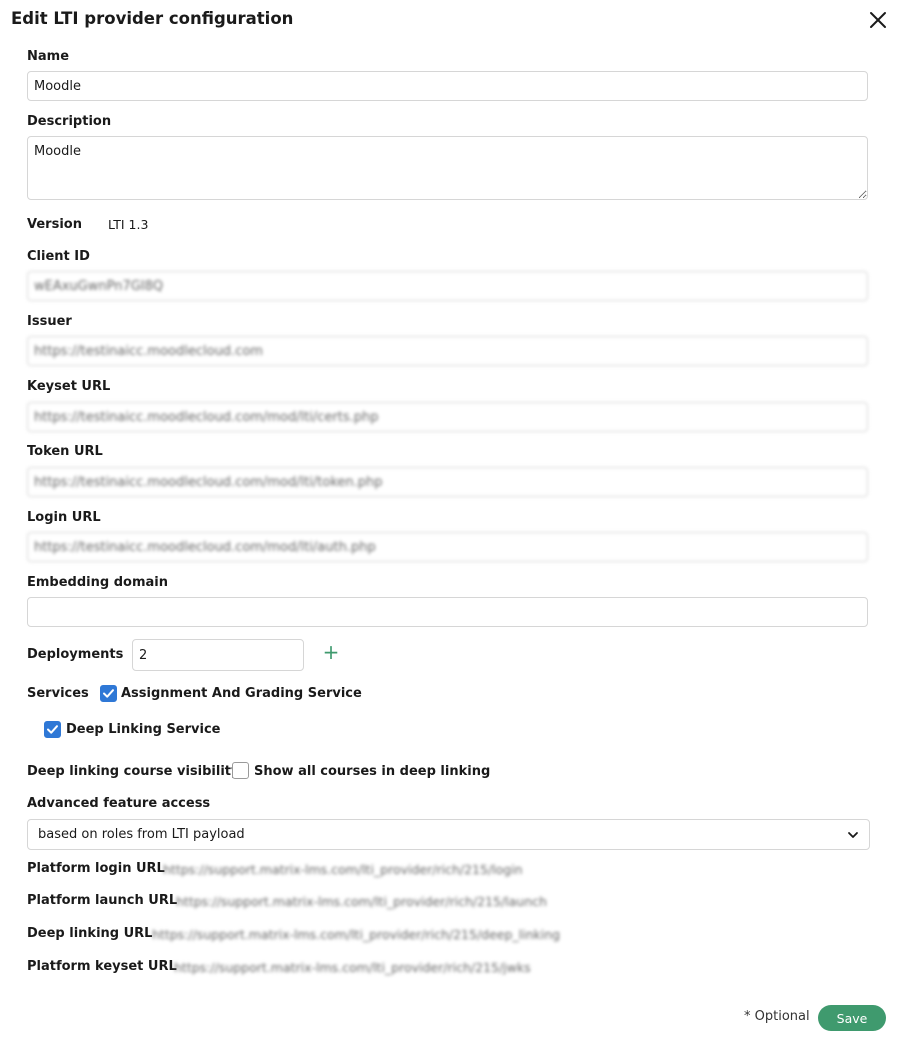  What do you see at coordinates (75, 654) in the screenshot?
I see `deployments-label: Deployments` at bounding box center [75, 654].